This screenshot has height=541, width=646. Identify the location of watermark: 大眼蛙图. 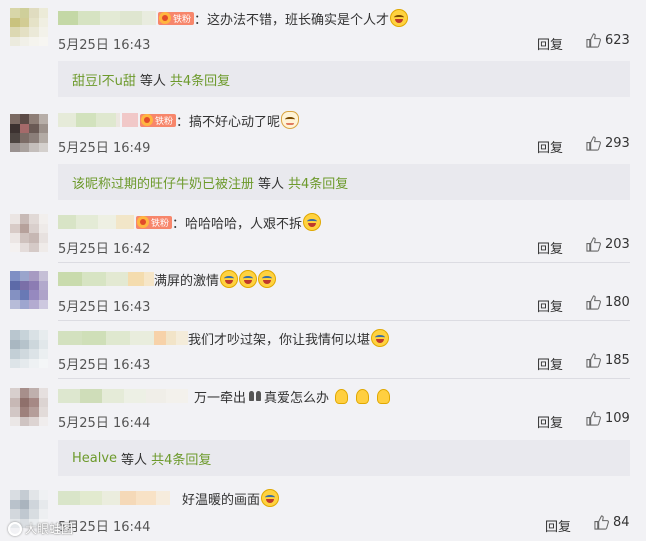
(40, 528).